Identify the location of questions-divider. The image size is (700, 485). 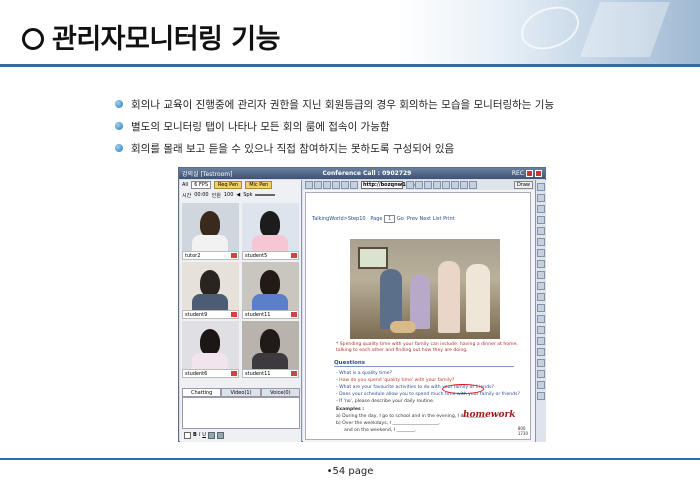
(424, 366).